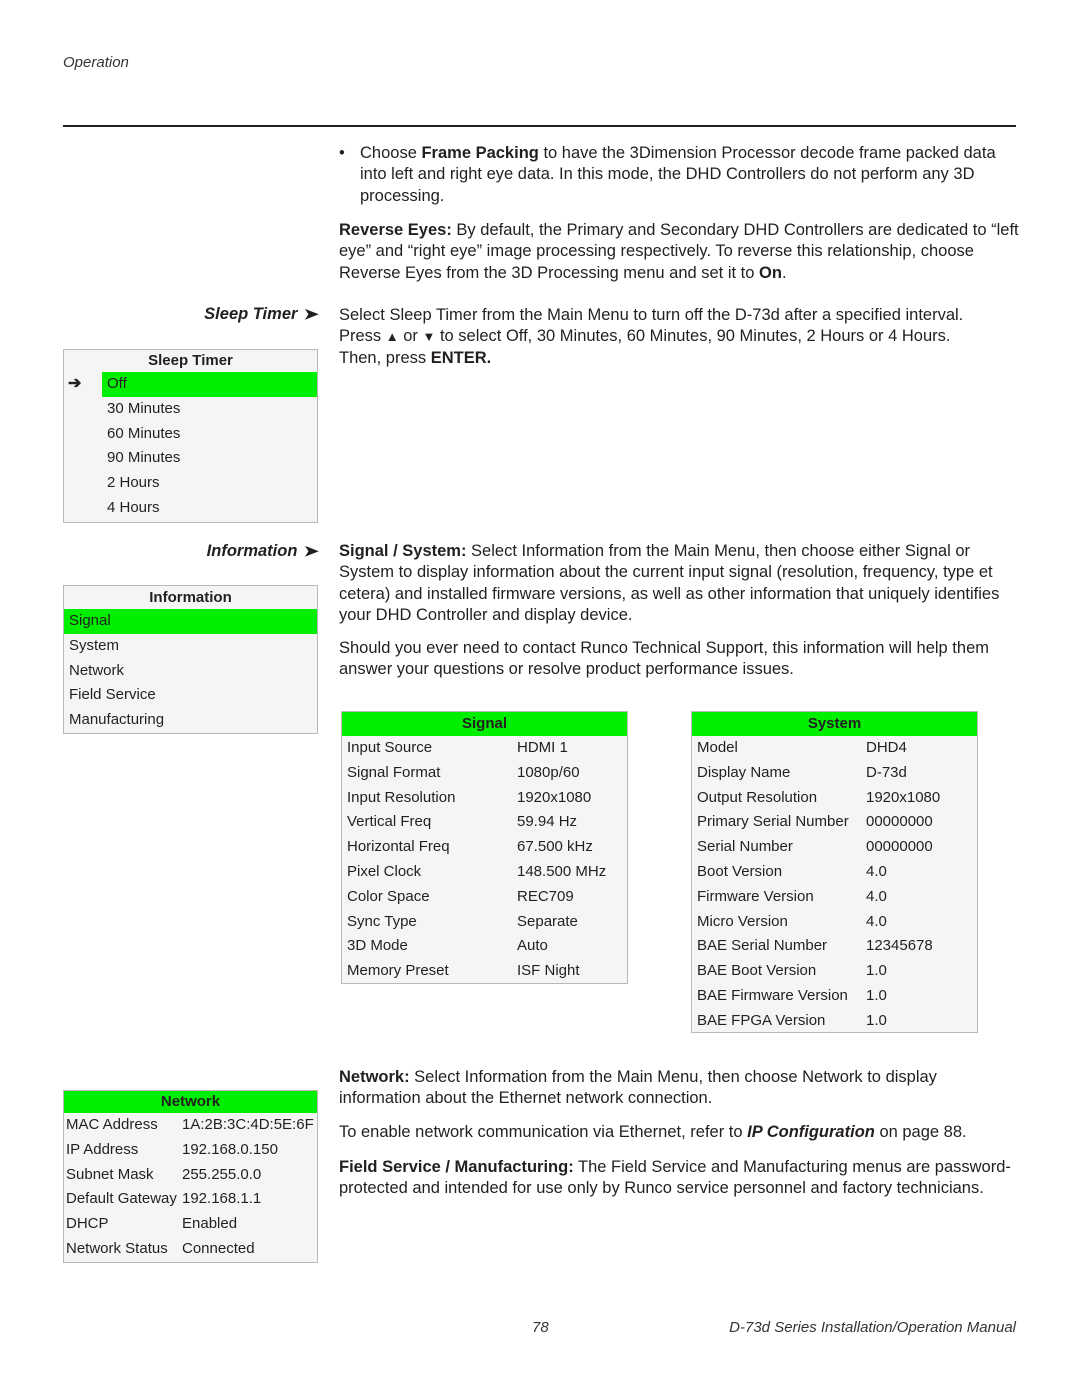  I want to click on menu-item-manufacturing: Manufacturing, so click(190, 720).